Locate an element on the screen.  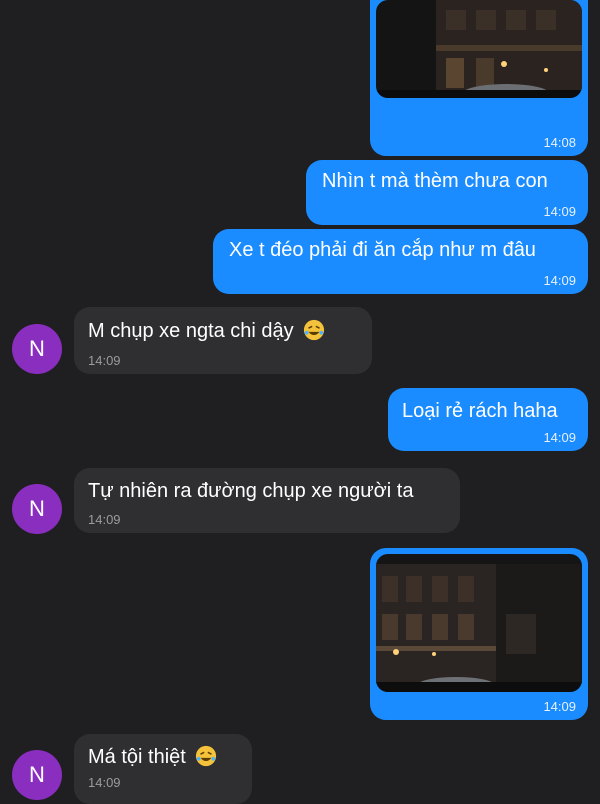
incoming-message: Tự nhiên ra đường chụp xe người ta 14:09 is located at coordinates (267, 500).